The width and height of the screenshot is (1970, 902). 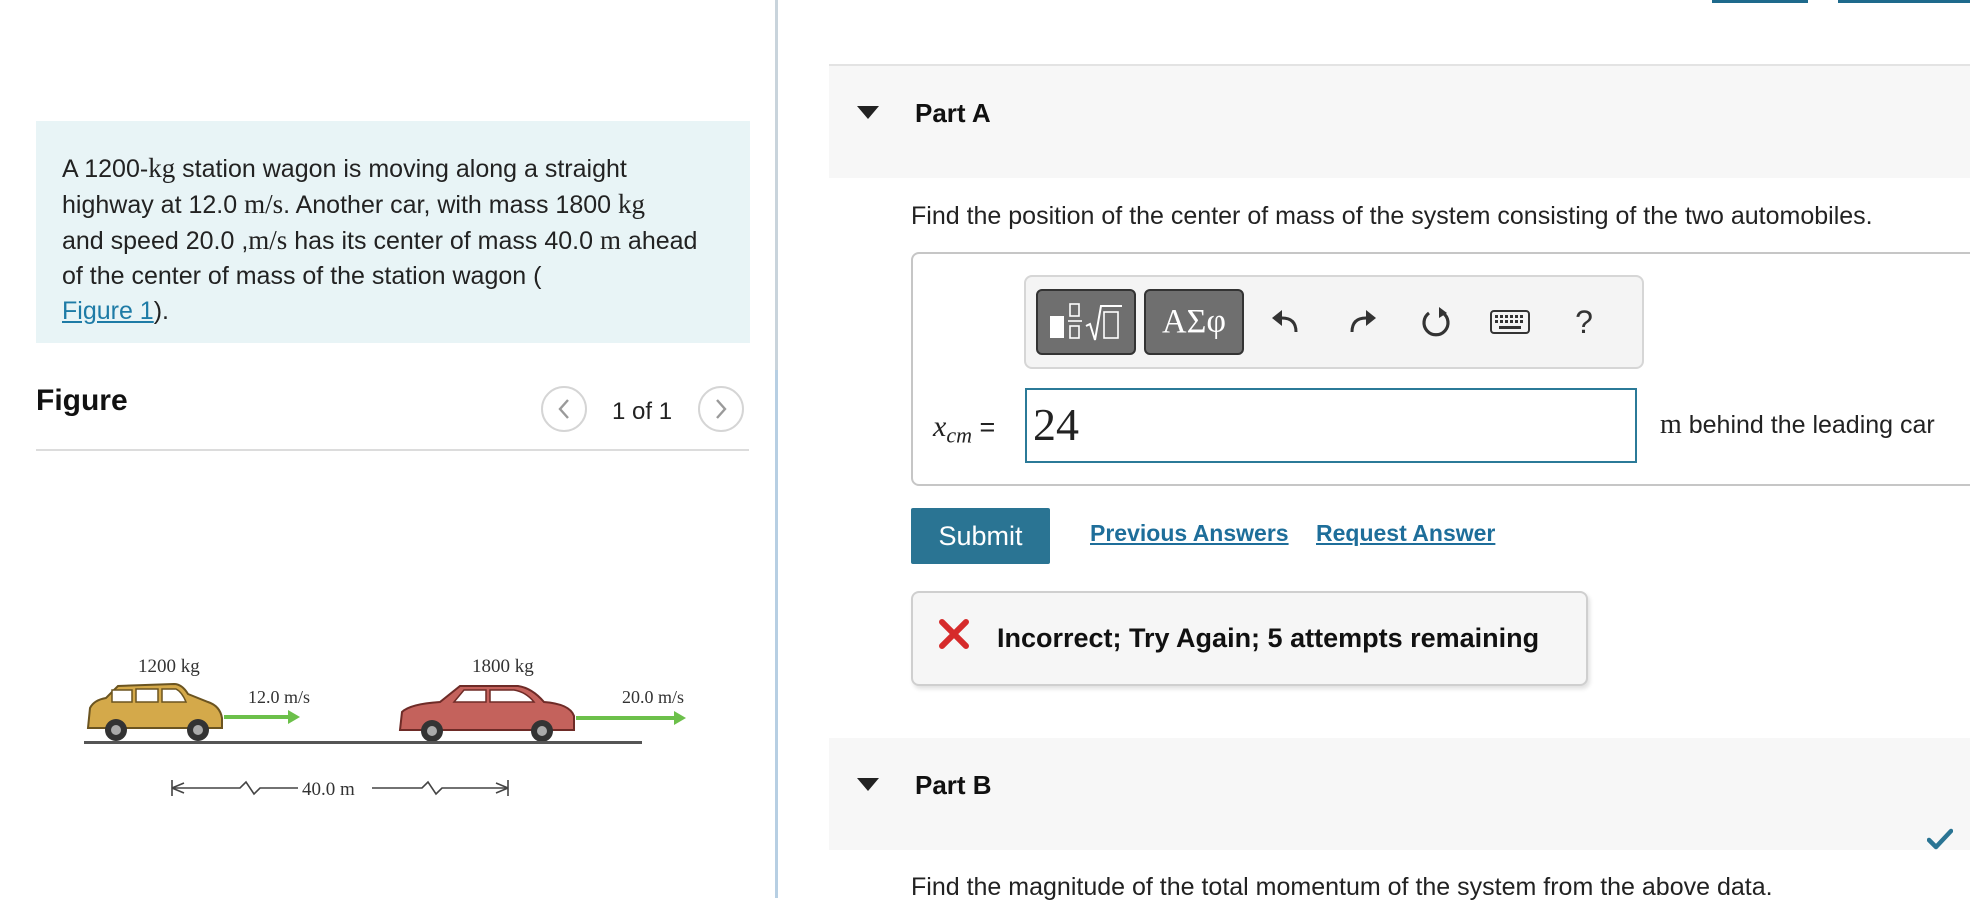 I want to click on road-line, so click(x=363, y=742).